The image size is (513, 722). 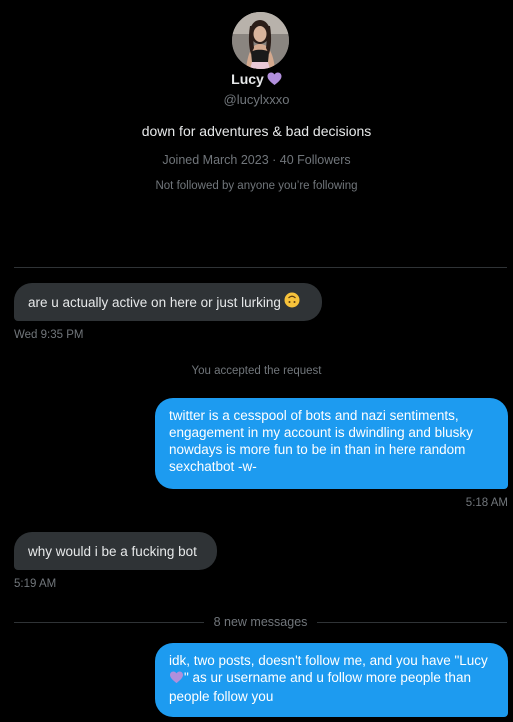 I want to click on separator-line-right, so click(x=412, y=622).